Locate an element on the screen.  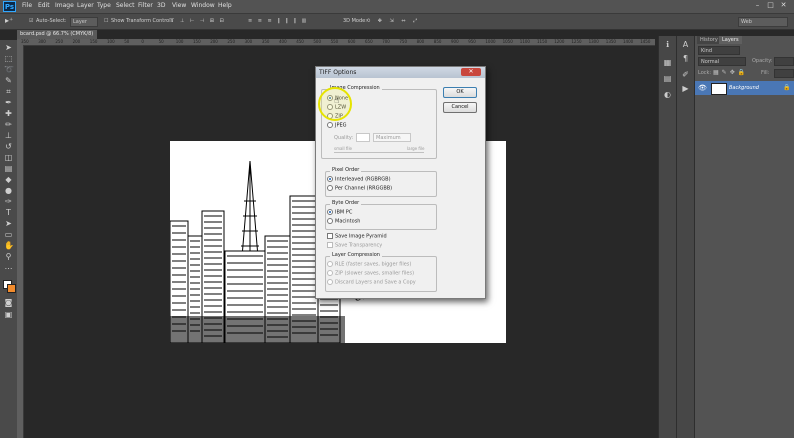
marquee-tool-icon: ⬚ is located at coordinates (8, 58).